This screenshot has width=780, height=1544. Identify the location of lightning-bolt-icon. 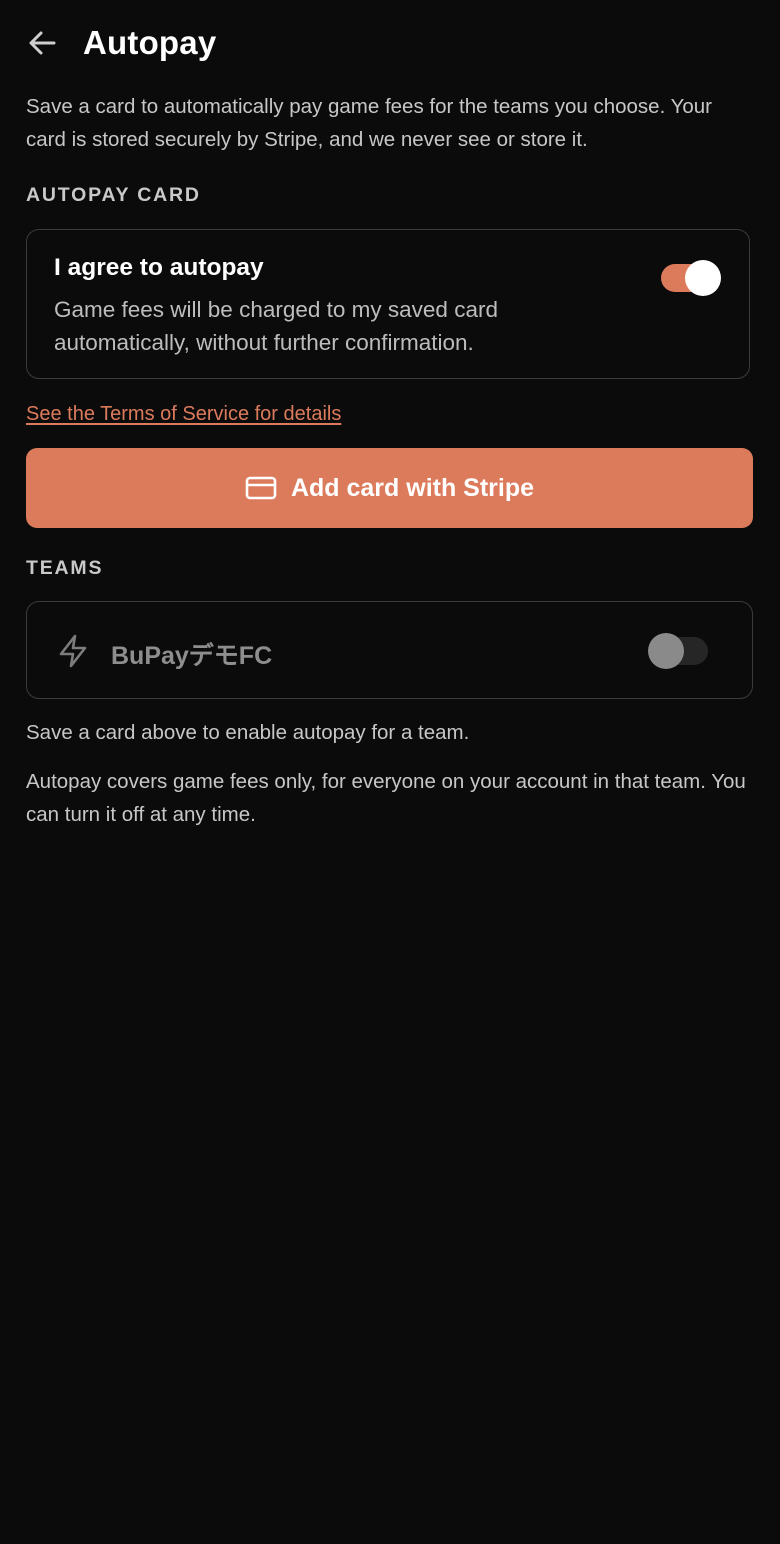
(73, 653).